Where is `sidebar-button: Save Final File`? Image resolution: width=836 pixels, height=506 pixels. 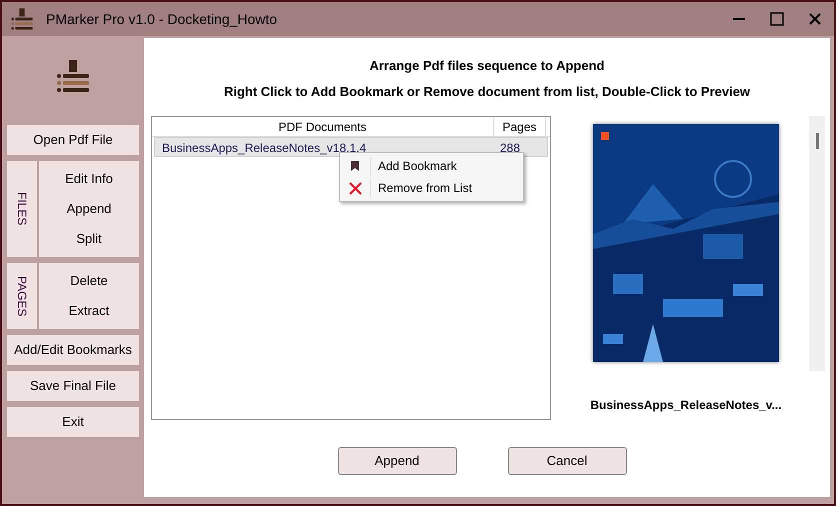 sidebar-button: Save Final File is located at coordinates (73, 386).